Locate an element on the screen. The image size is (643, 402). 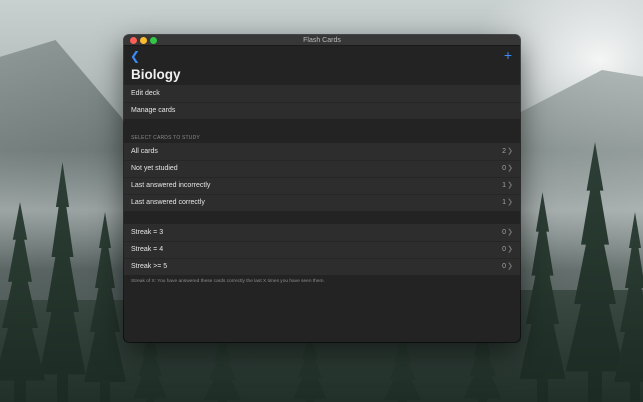
window-title: Flash Cards is located at coordinates (322, 40).